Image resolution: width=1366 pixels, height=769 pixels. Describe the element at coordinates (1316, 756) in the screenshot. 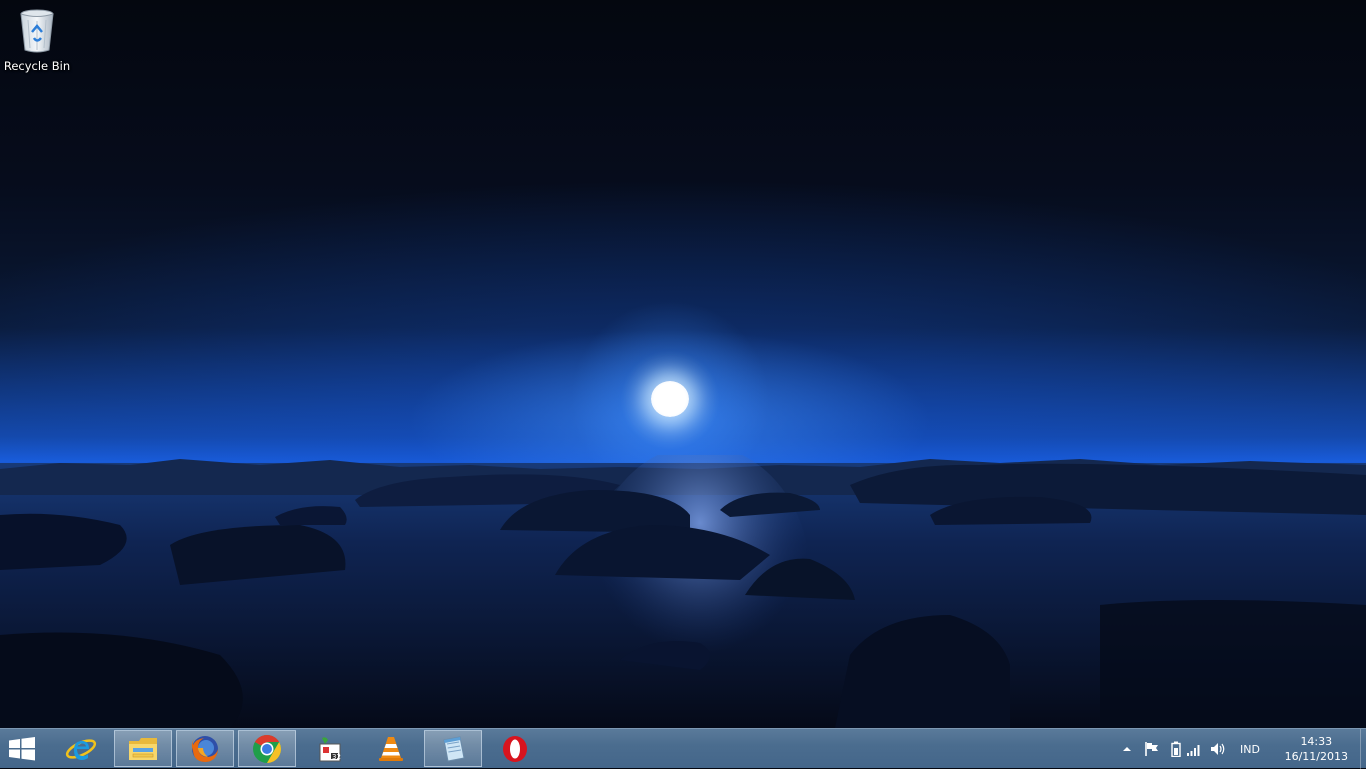

I see `clock-date: 16/11/2013` at that location.